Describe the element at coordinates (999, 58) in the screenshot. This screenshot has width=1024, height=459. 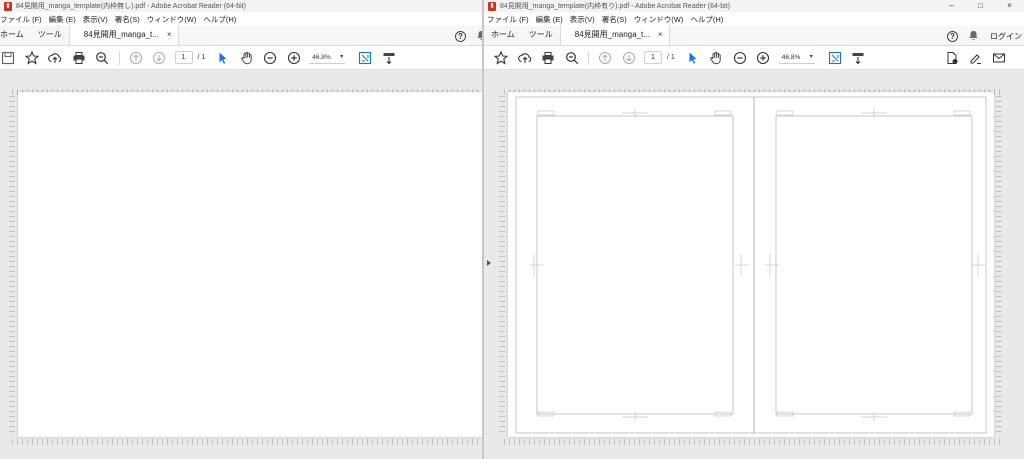
I see `mail-icon` at that location.